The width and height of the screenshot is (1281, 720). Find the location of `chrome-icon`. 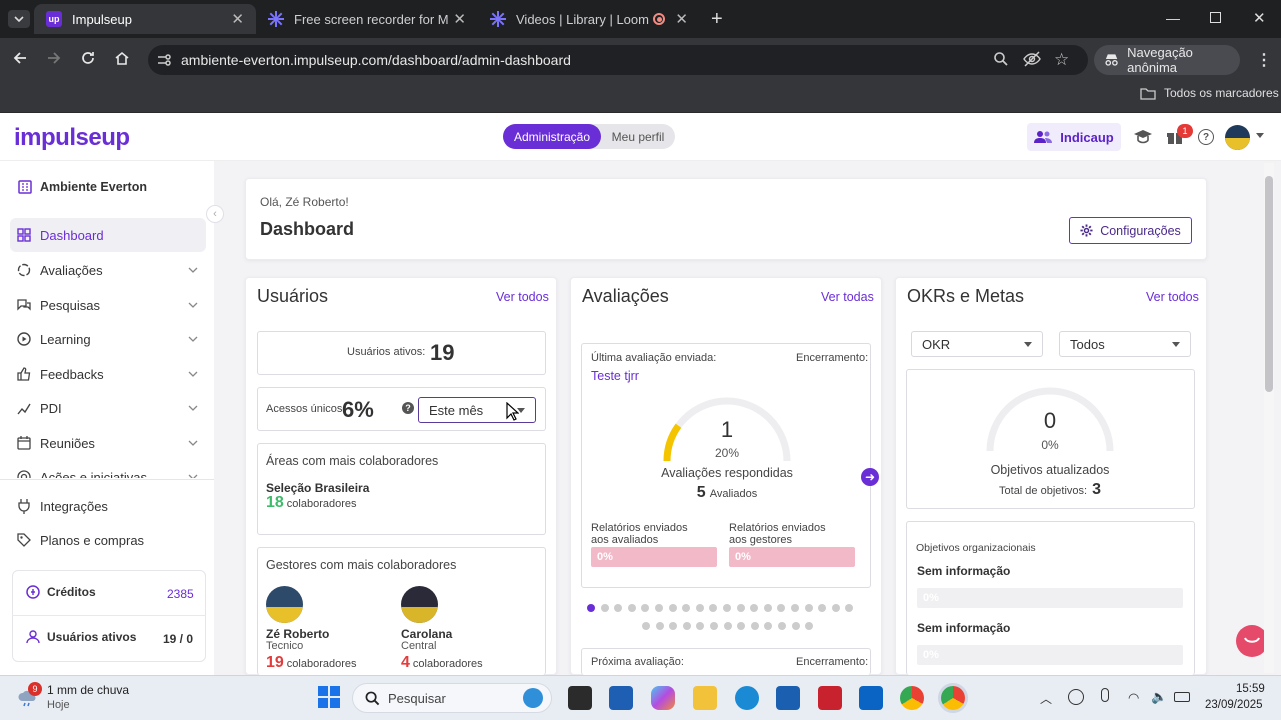

chrome-icon is located at coordinates (912, 698).